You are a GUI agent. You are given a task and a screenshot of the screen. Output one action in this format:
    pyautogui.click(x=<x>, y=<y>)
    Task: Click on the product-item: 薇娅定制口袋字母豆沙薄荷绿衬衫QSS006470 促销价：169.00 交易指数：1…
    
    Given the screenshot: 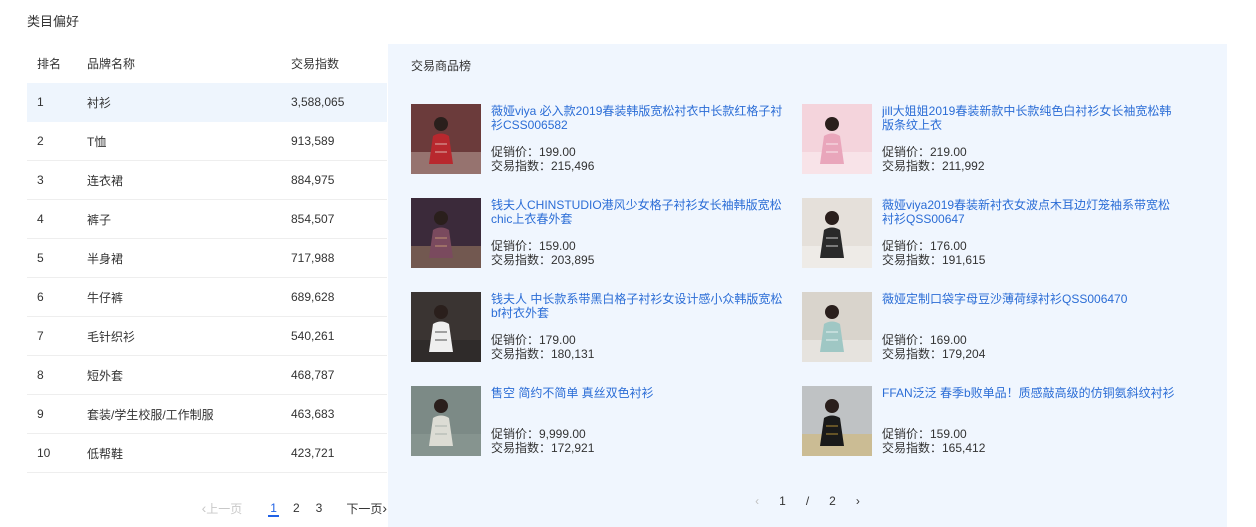 What is the action you would take?
    pyautogui.click(x=992, y=327)
    